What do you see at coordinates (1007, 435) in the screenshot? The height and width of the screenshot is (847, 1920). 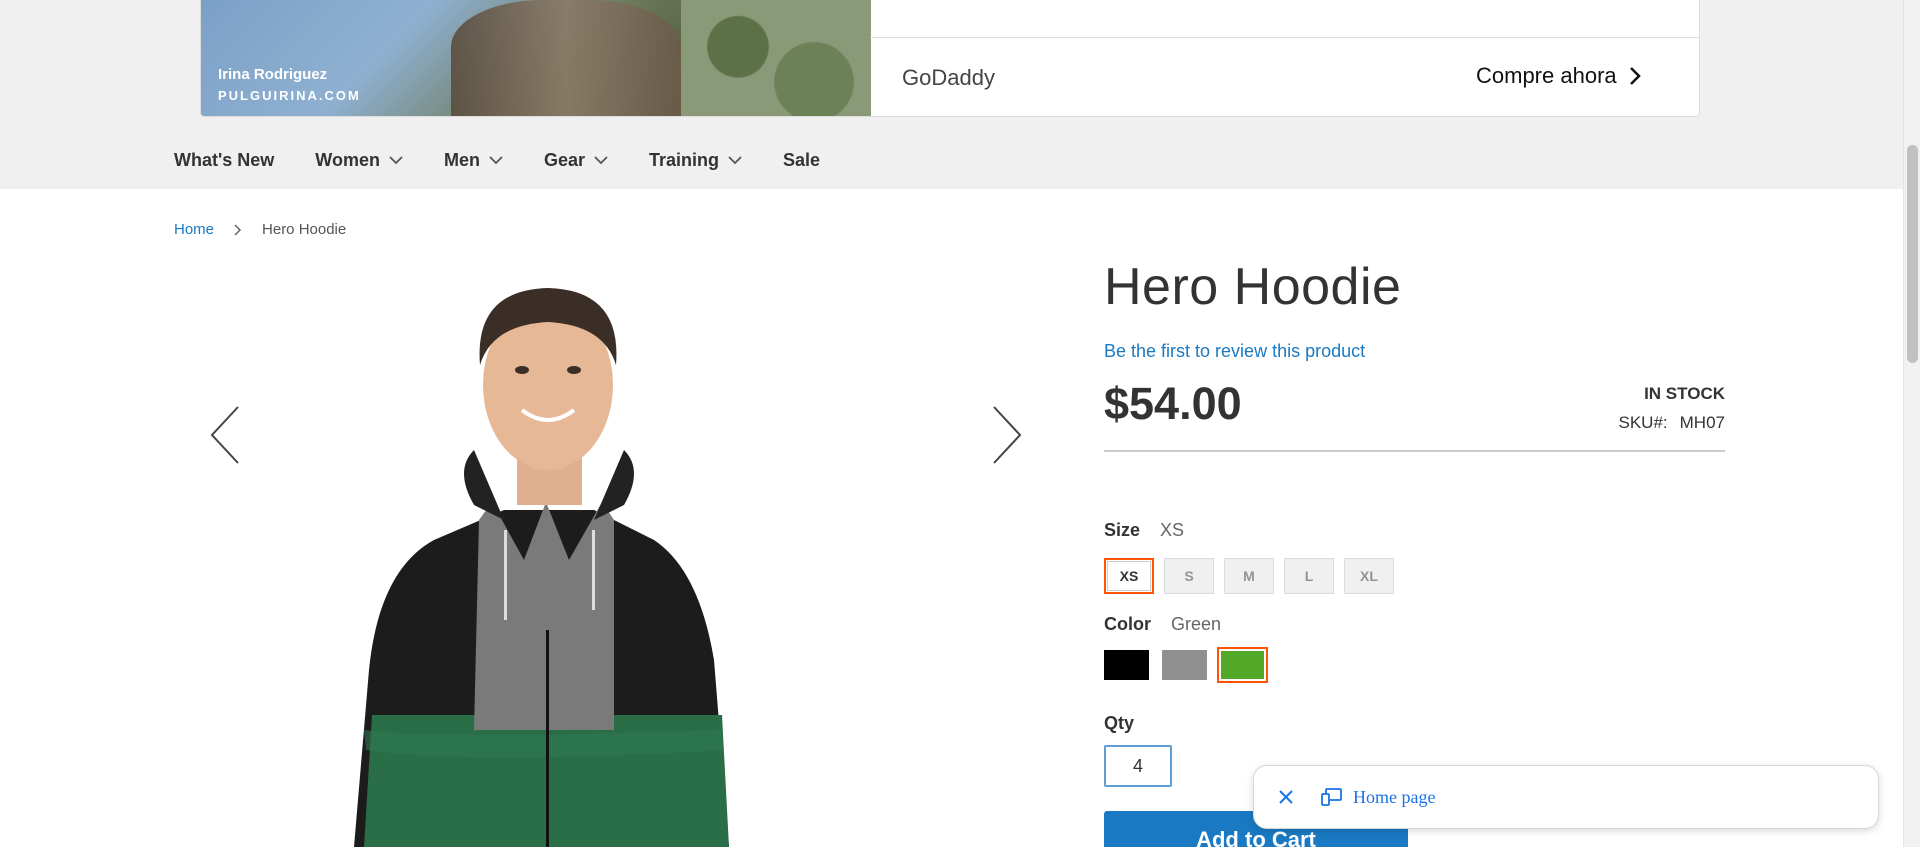 I see `gallery-next-arrow-icon` at bounding box center [1007, 435].